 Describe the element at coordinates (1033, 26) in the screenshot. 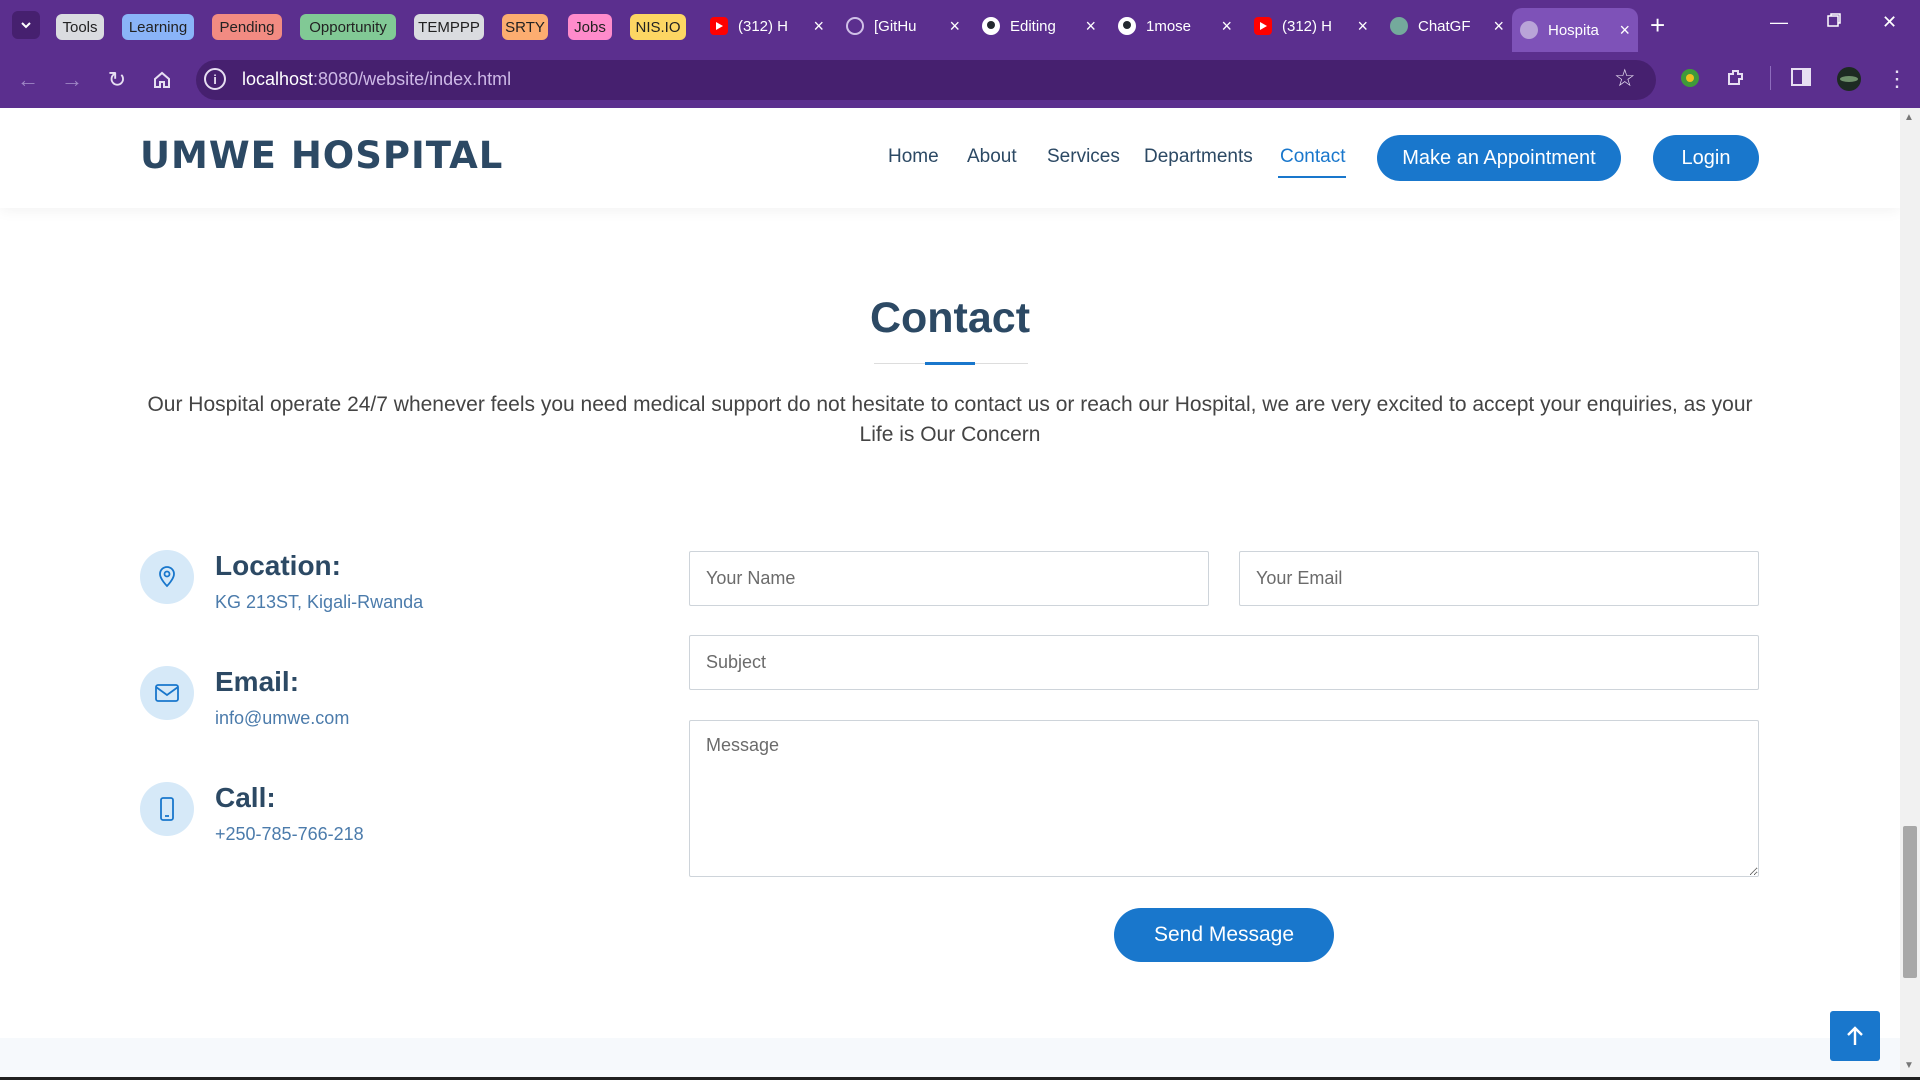

I see `tab-title: Editing` at that location.